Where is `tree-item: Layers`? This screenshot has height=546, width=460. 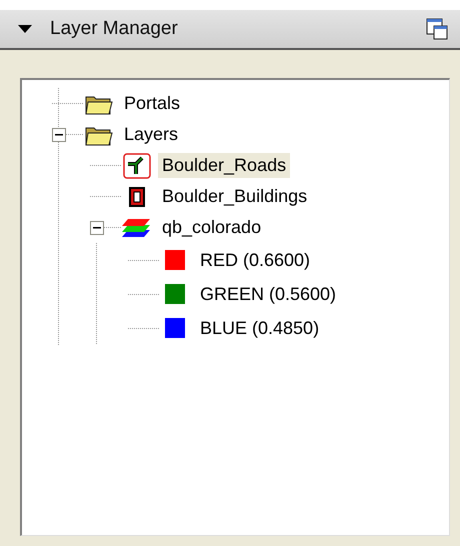
tree-item: Layers is located at coordinates (151, 134).